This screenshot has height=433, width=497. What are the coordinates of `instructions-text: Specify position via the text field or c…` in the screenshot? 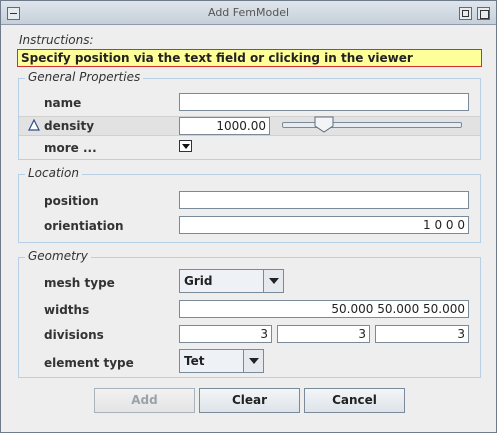 It's located at (249, 58).